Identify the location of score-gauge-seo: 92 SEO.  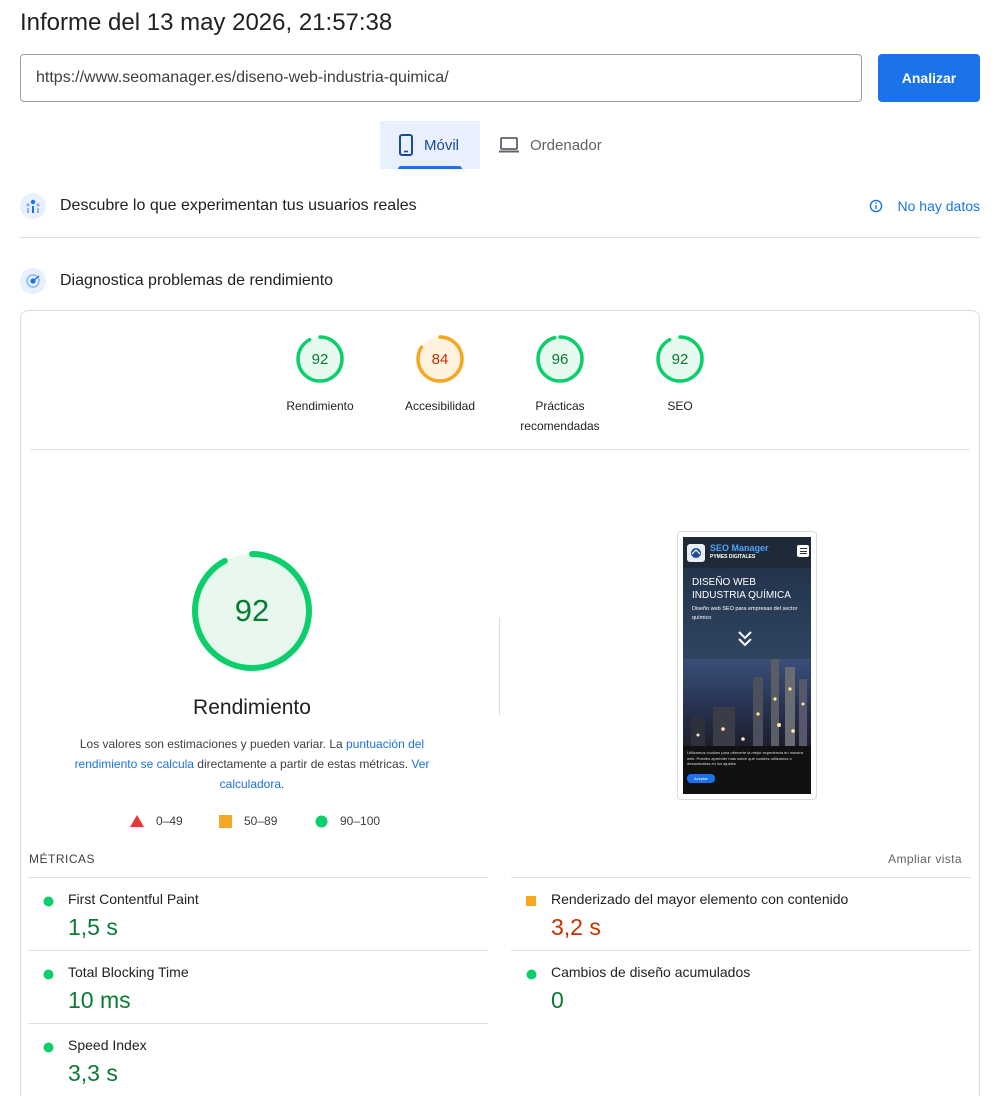
(680, 375).